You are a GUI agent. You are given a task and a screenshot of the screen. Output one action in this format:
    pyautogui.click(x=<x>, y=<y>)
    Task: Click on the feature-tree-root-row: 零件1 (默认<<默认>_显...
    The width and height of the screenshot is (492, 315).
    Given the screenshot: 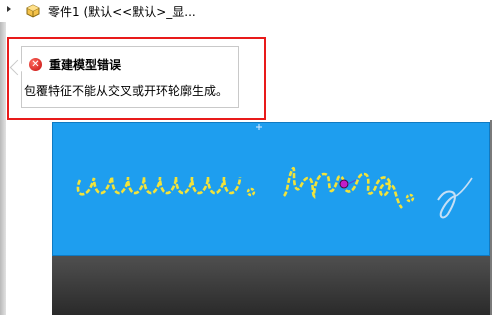 What is the action you would take?
    pyautogui.click(x=246, y=11)
    